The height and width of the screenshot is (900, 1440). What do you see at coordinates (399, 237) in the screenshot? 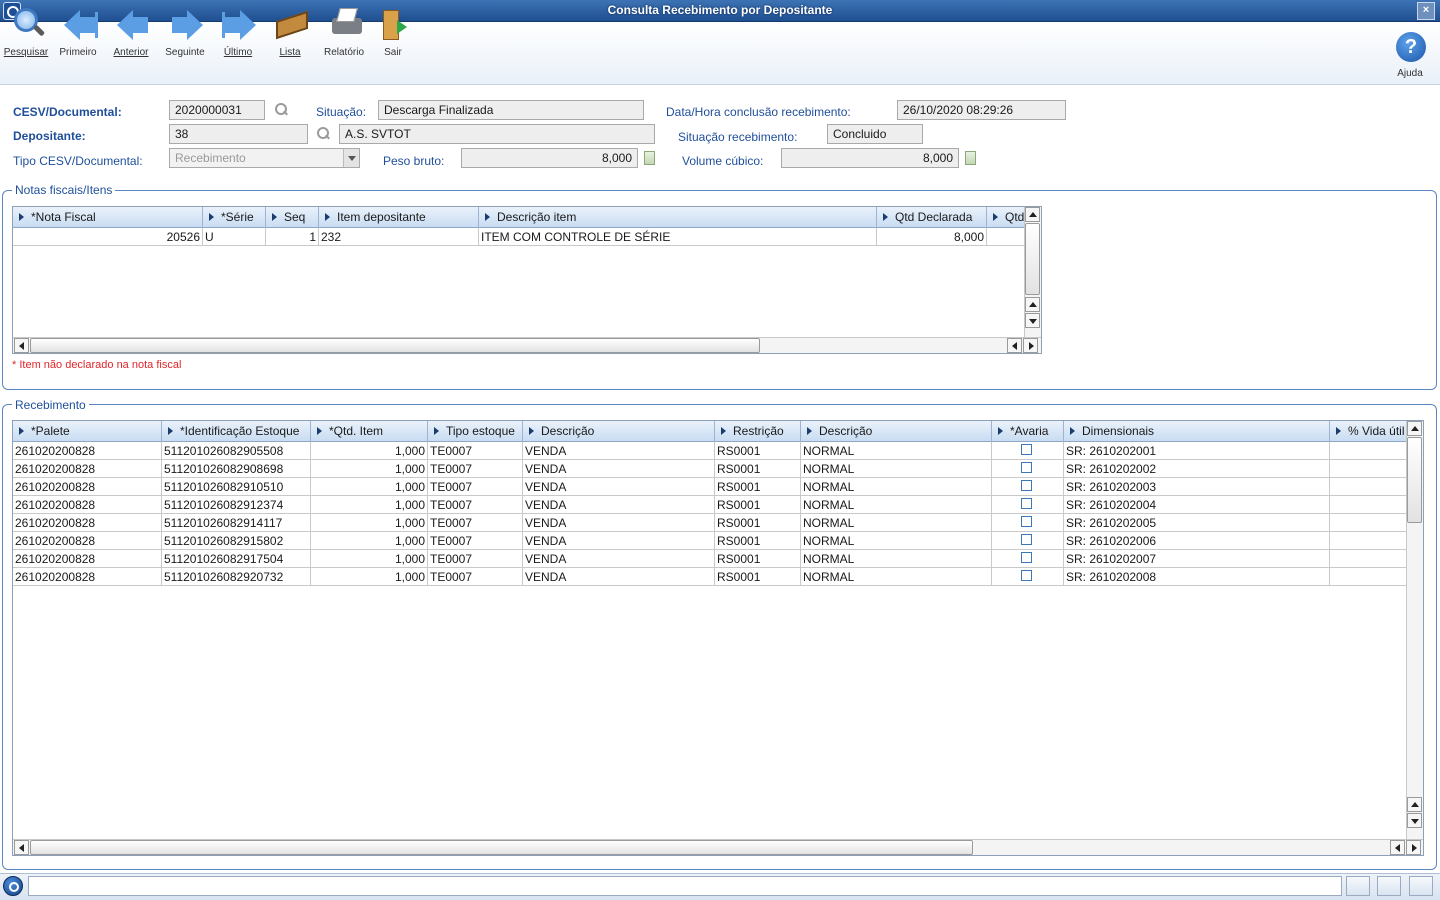
I see `cell-item: 232` at bounding box center [399, 237].